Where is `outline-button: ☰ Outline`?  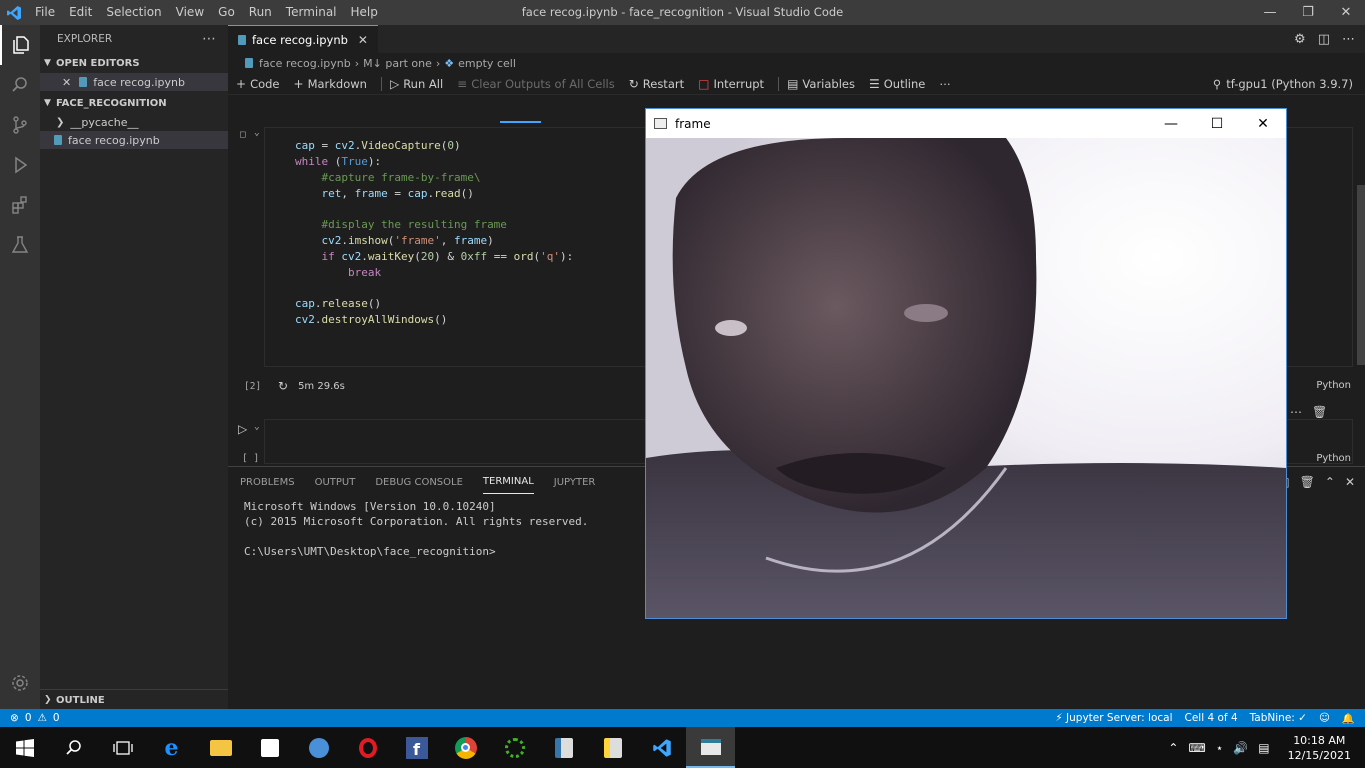
outline-button: ☰ Outline is located at coordinates (897, 84).